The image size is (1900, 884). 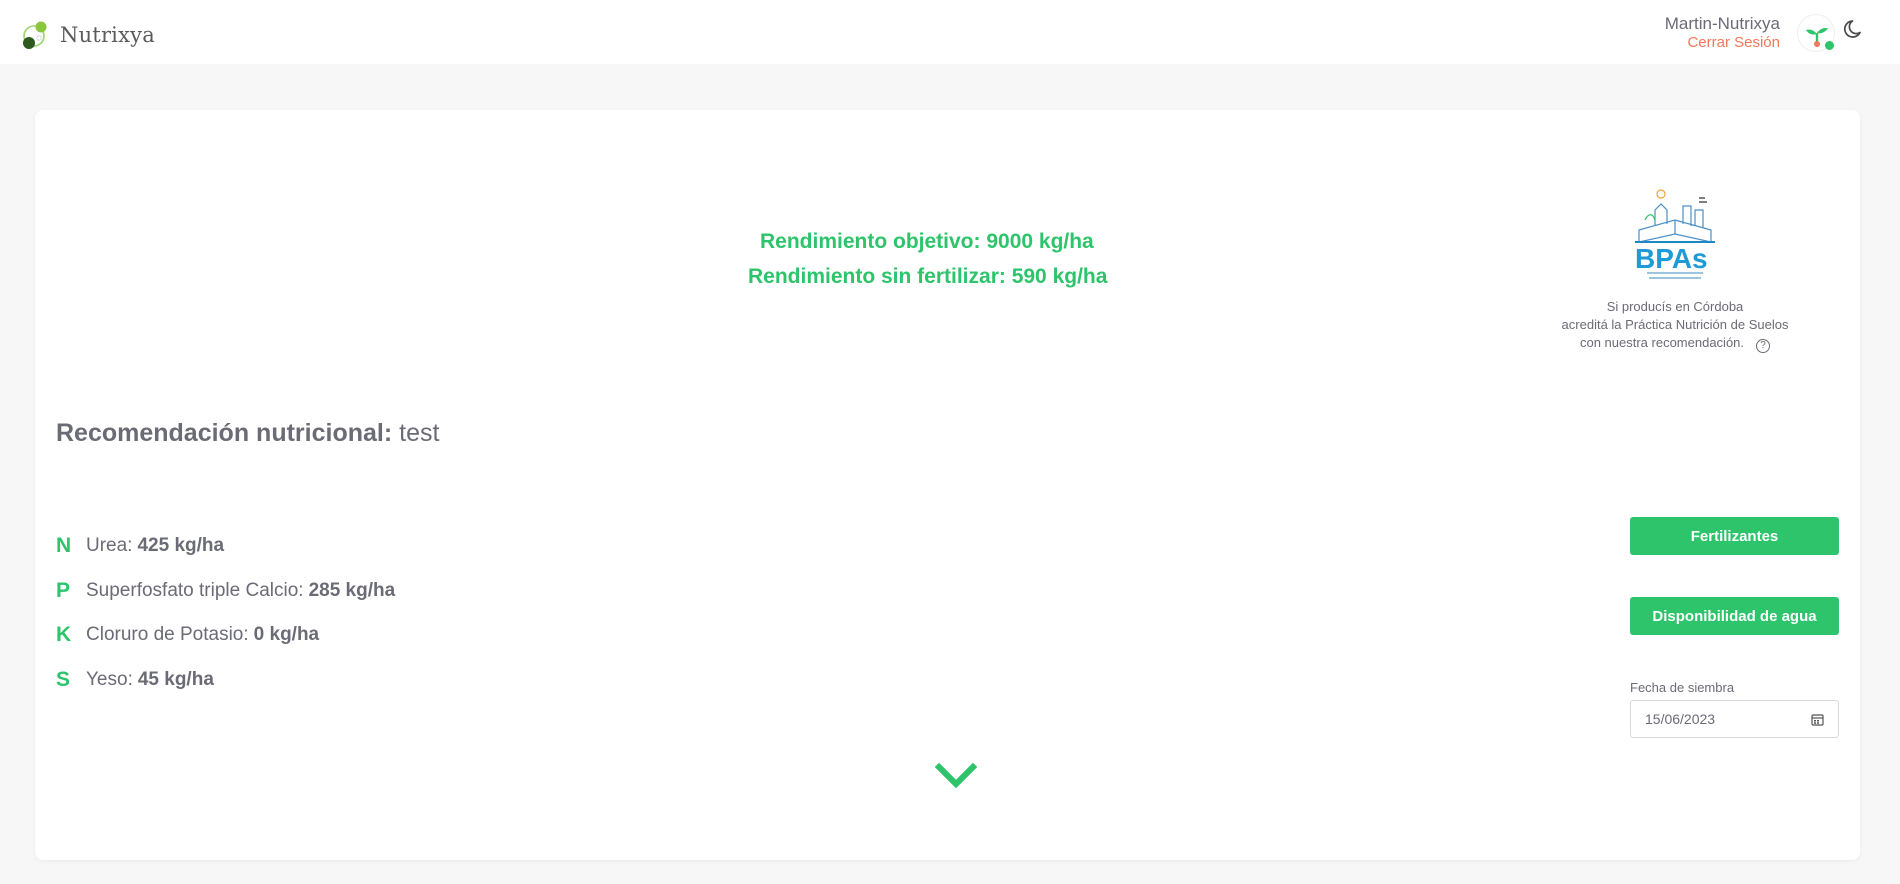 What do you see at coordinates (927, 241) in the screenshot?
I see `yield-objective: Rendimiento objetivo: 9000 kg/ha` at bounding box center [927, 241].